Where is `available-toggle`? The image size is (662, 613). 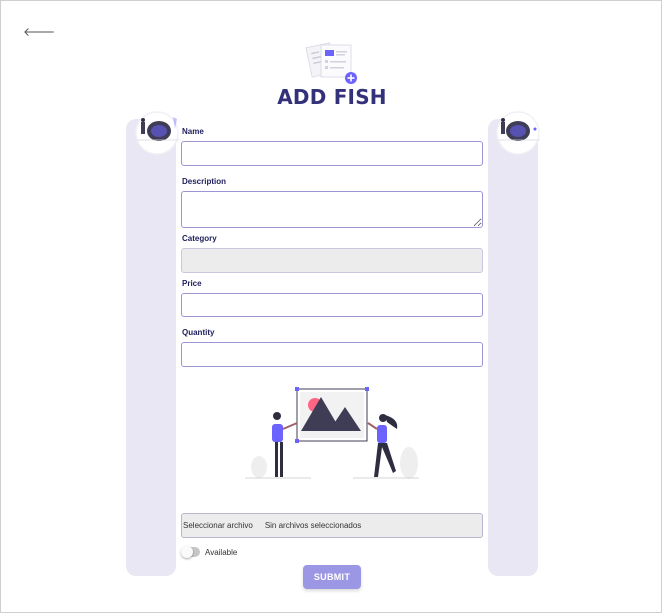
available-toggle is located at coordinates (190, 552).